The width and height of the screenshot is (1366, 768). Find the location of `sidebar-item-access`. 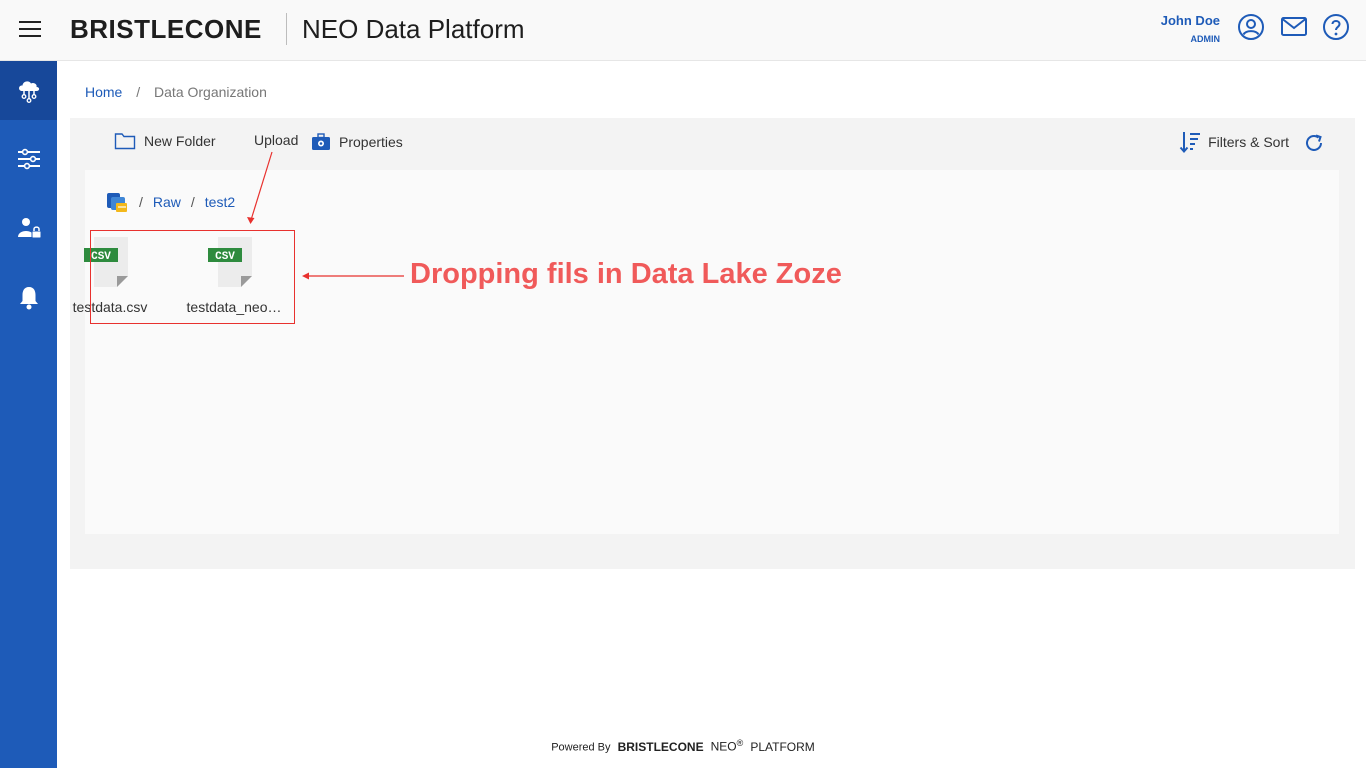

sidebar-item-access is located at coordinates (28, 227).